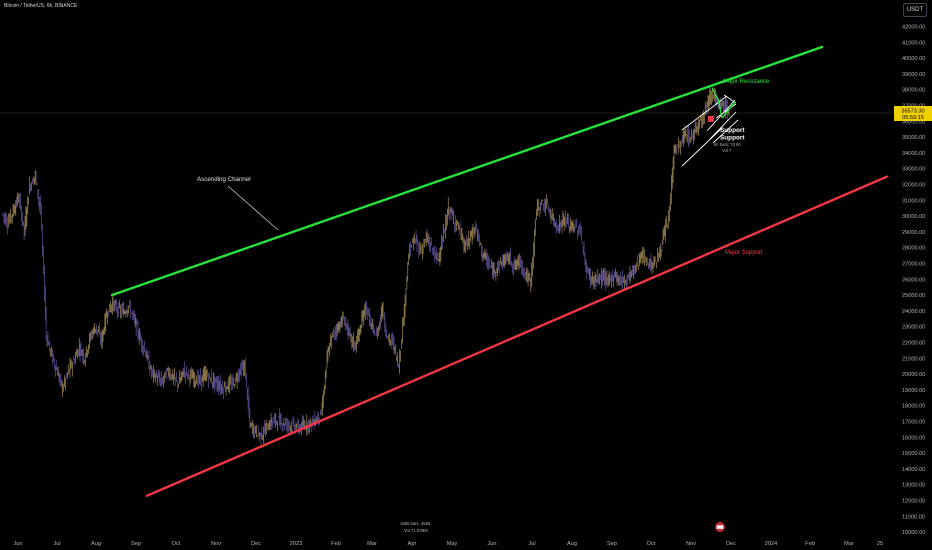  I want to click on range-info: 60 bars, 7d 6h, so click(727, 144).